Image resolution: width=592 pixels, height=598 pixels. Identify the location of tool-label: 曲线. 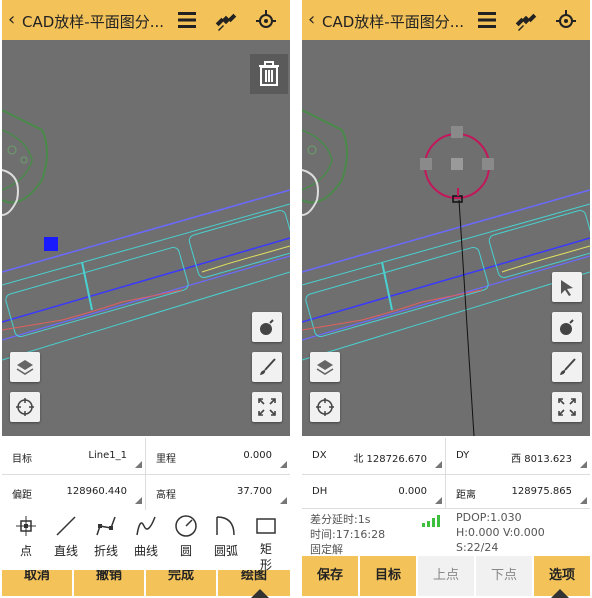
(145, 551).